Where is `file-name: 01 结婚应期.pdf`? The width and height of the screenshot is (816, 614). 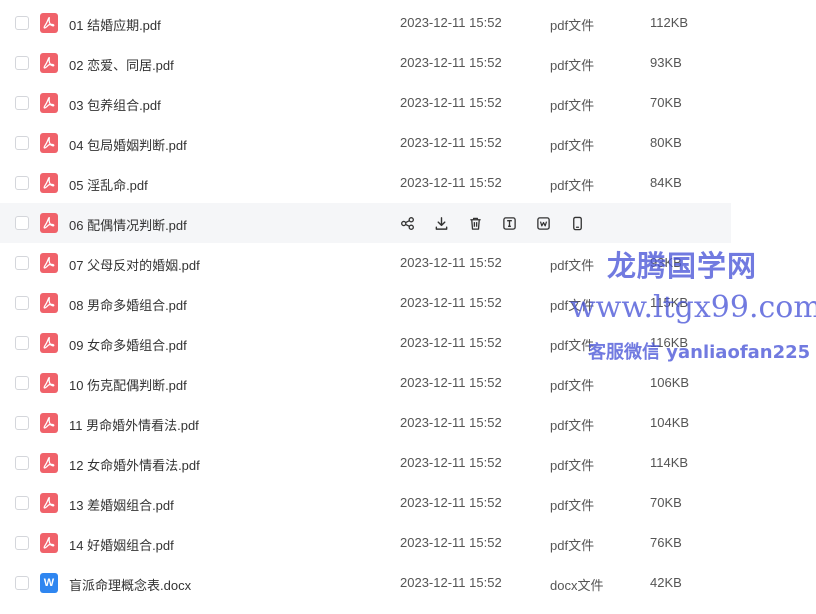
file-name: 01 结婚应期.pdf is located at coordinates (115, 24).